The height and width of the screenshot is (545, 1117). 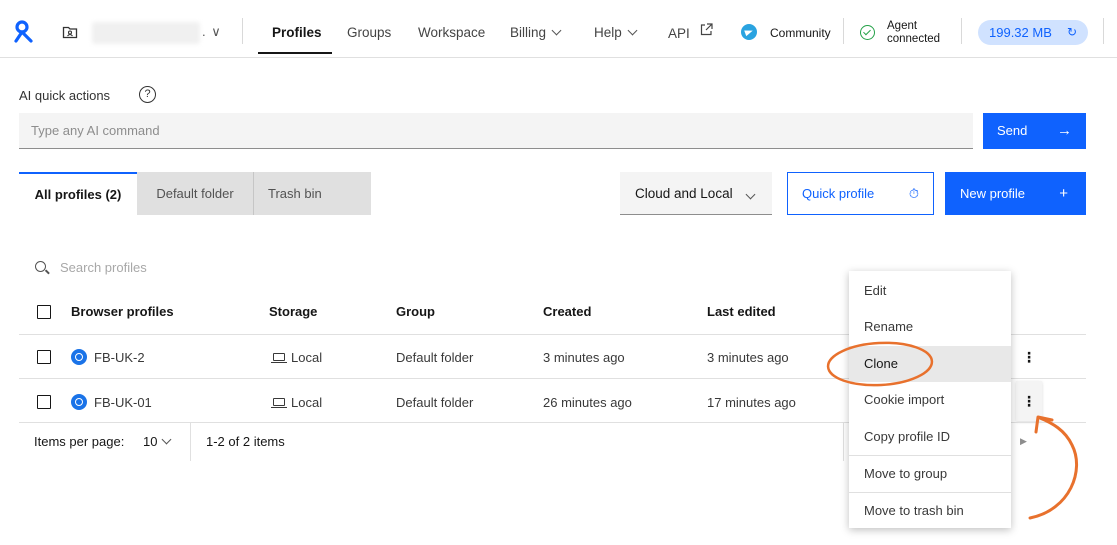 What do you see at coordinates (212, 32) in the screenshot?
I see `workspace-dropdown-caret: . ∨` at bounding box center [212, 32].